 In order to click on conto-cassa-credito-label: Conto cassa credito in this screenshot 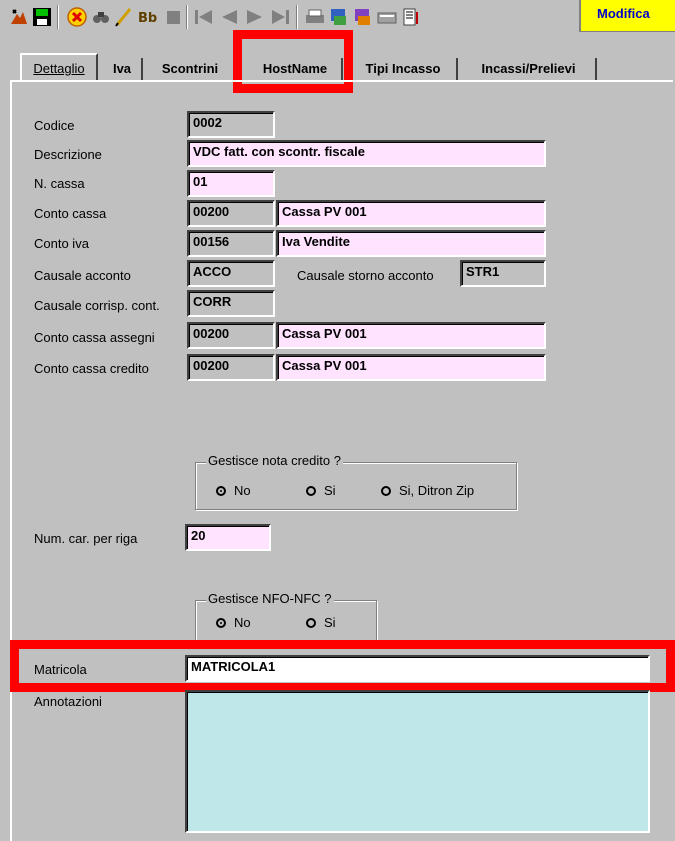, I will do `click(91, 368)`.